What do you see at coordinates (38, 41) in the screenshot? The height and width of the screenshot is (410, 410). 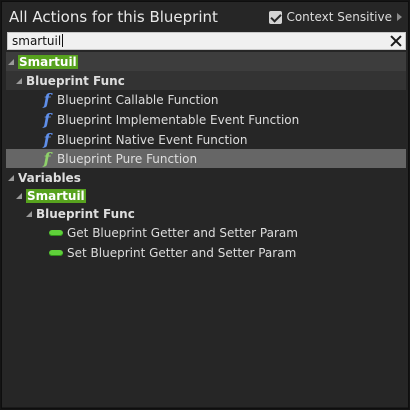 I see `search-input-text: smartuil` at bounding box center [38, 41].